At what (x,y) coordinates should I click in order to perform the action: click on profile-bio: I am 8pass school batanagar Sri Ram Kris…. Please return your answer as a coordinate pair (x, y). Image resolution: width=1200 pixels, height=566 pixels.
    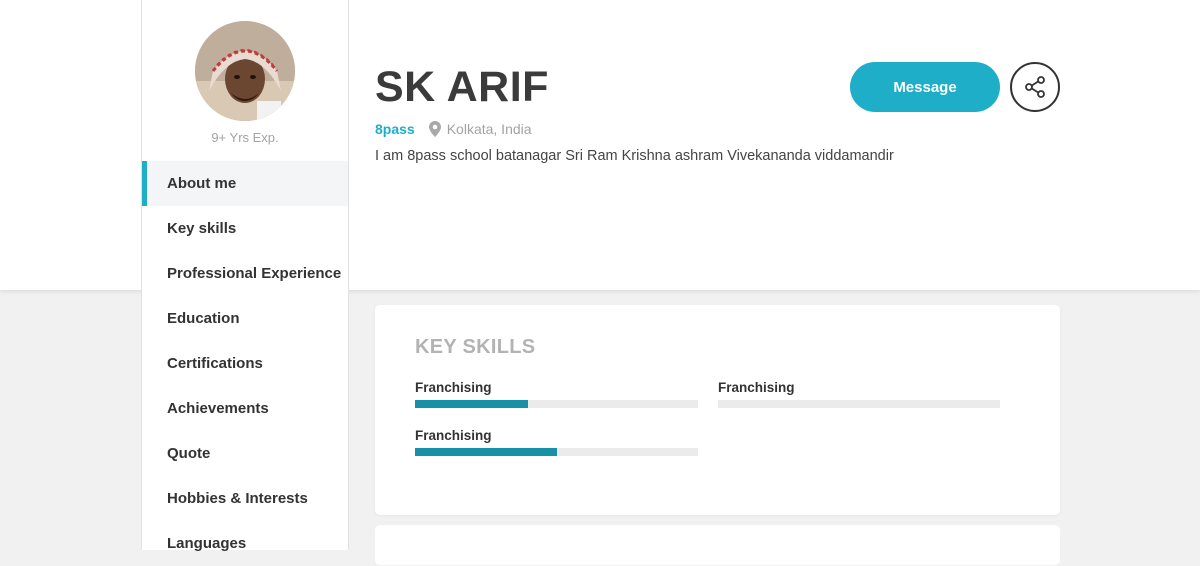
    Looking at the image, I should click on (634, 156).